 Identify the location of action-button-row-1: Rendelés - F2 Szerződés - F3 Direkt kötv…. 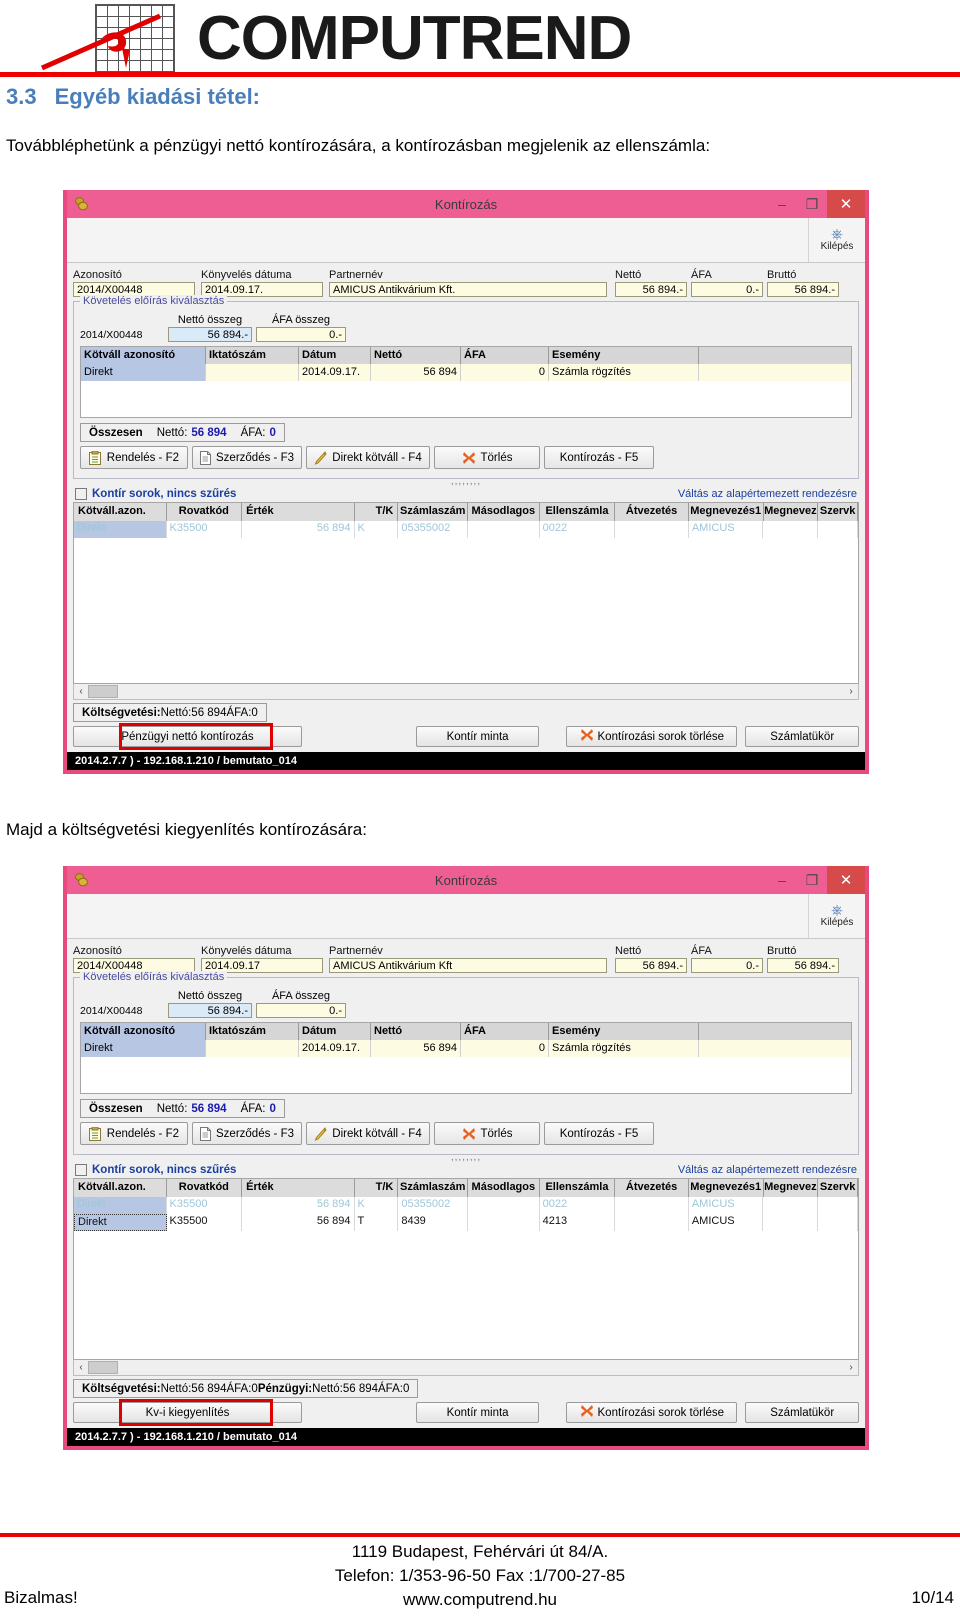
(466, 459).